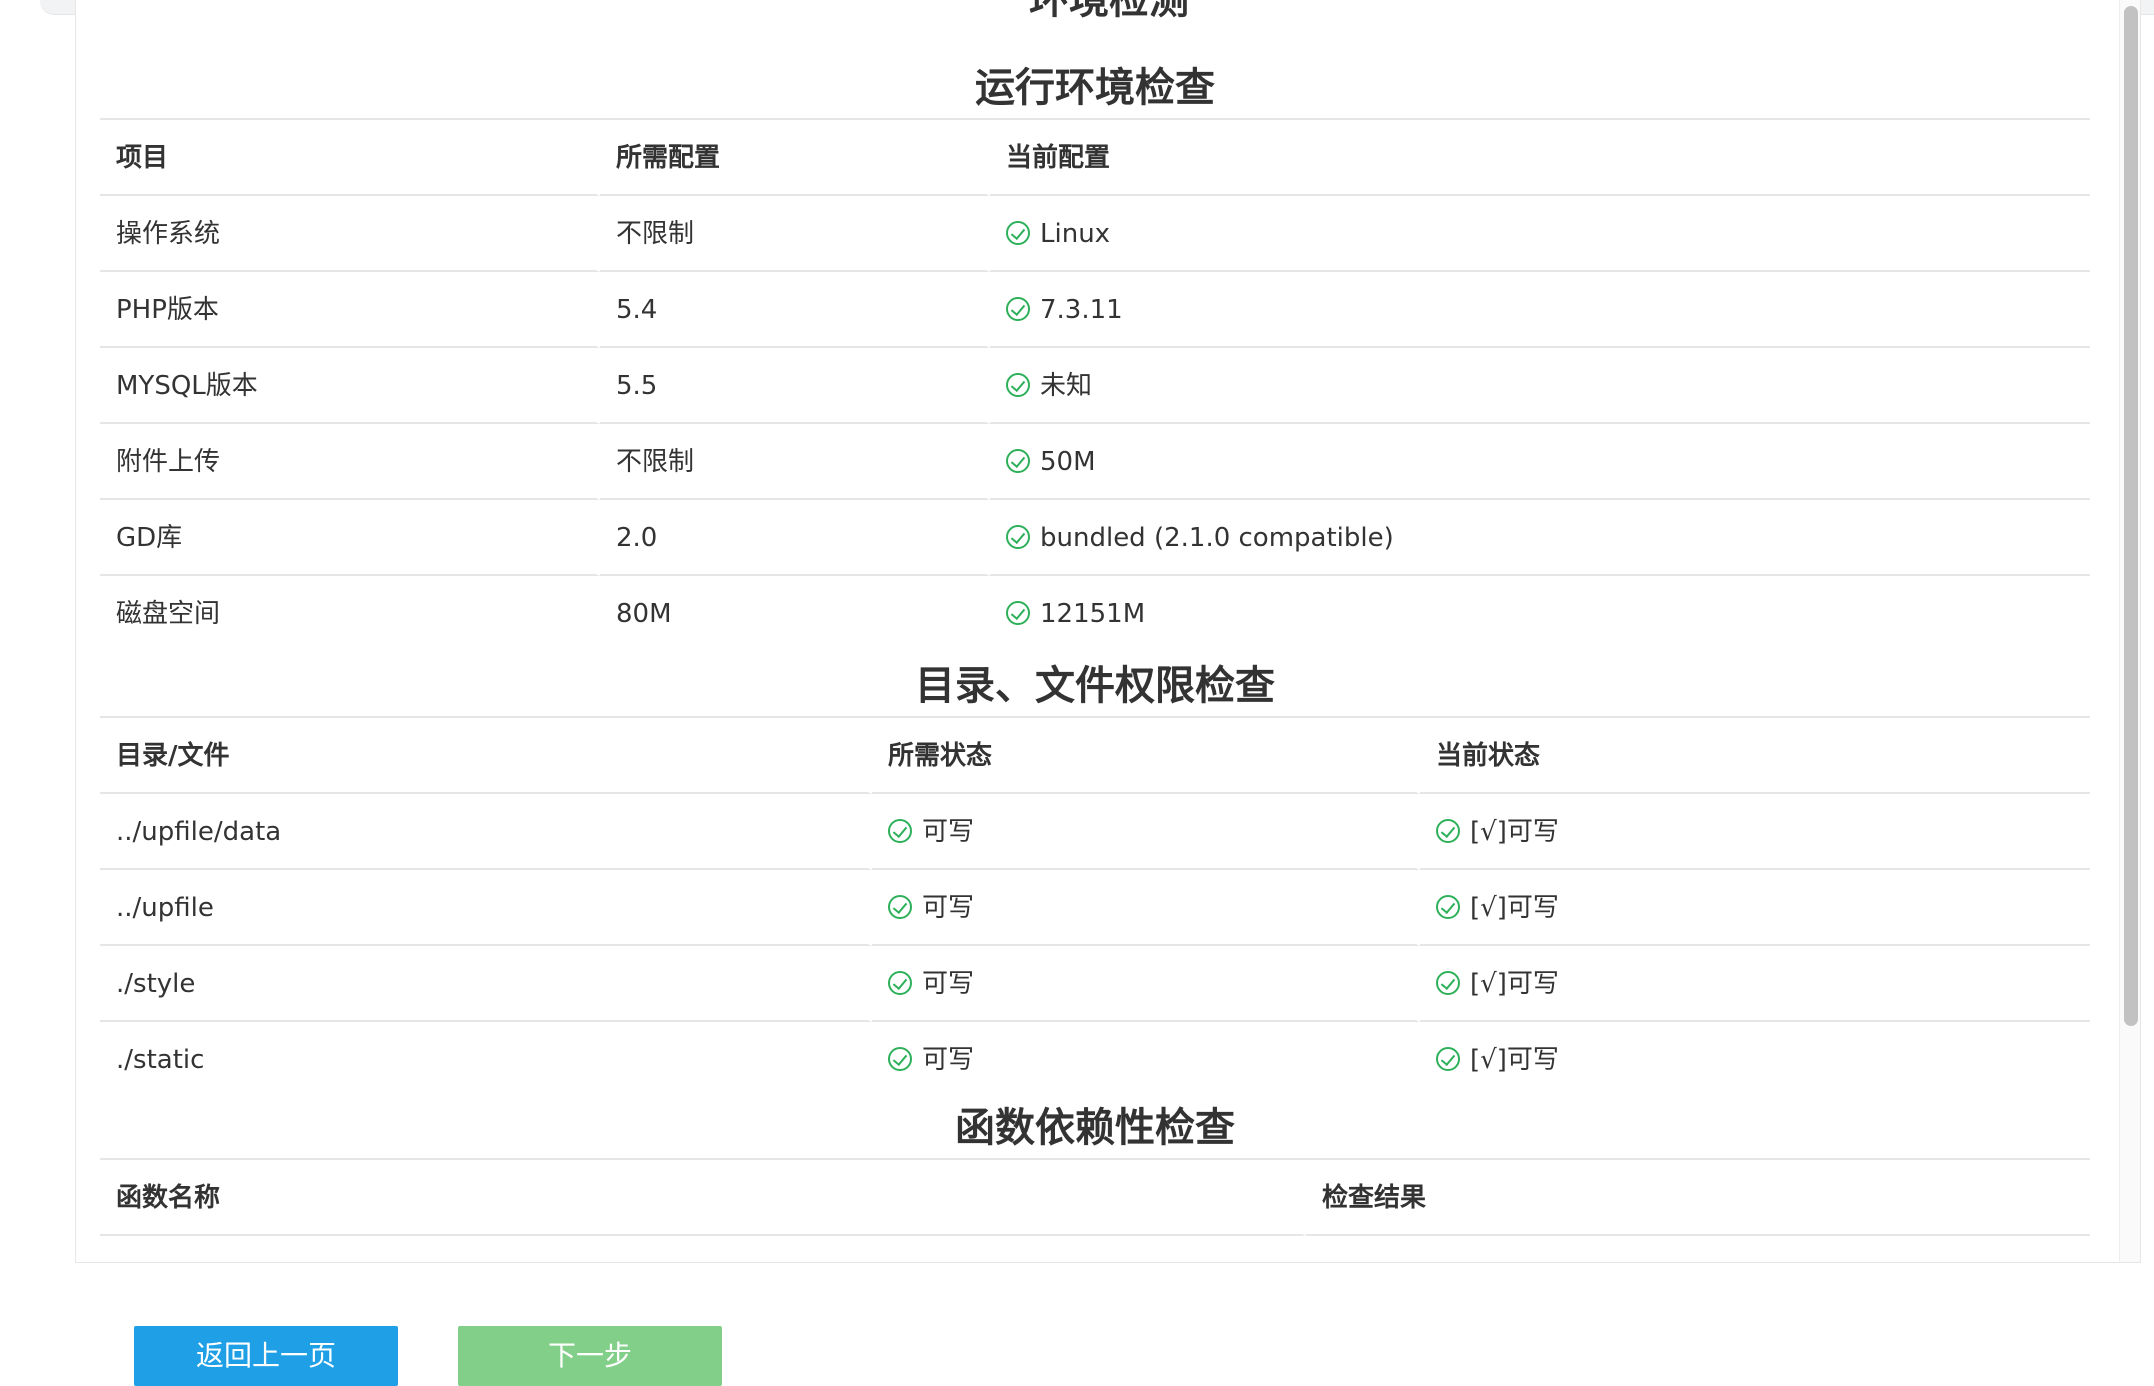  What do you see at coordinates (795, 158) in the screenshot?
I see `col-header-required: 所需配置` at bounding box center [795, 158].